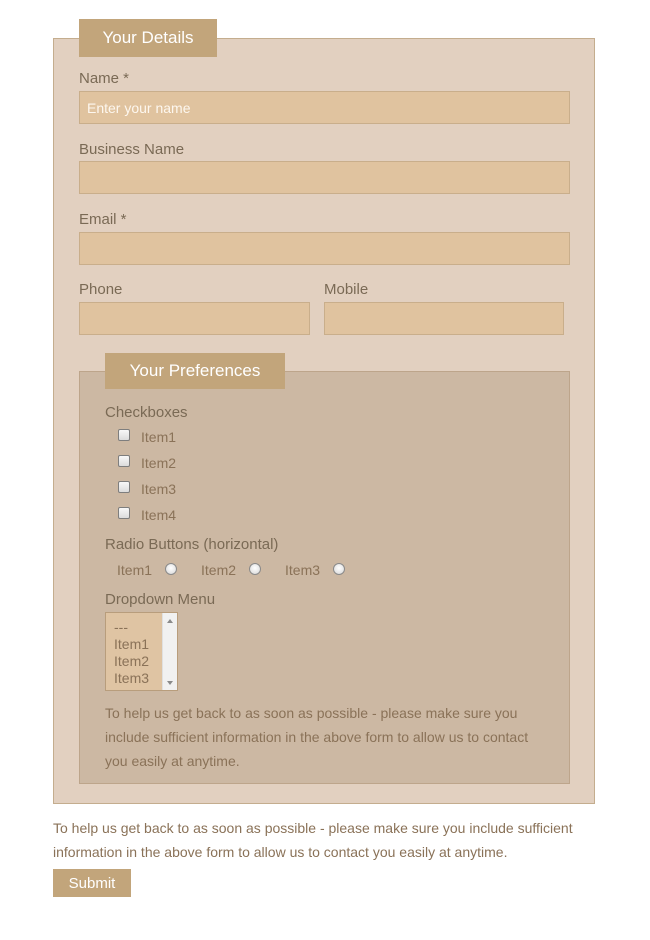 This screenshot has height=940, width=650. What do you see at coordinates (444, 318) in the screenshot?
I see `mobile-input` at bounding box center [444, 318].